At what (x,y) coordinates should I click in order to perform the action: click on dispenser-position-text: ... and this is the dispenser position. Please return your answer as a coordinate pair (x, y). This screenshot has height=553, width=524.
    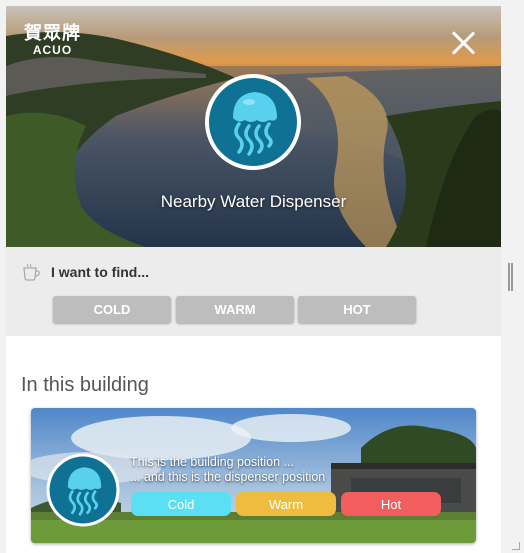
    Looking at the image, I should click on (228, 477).